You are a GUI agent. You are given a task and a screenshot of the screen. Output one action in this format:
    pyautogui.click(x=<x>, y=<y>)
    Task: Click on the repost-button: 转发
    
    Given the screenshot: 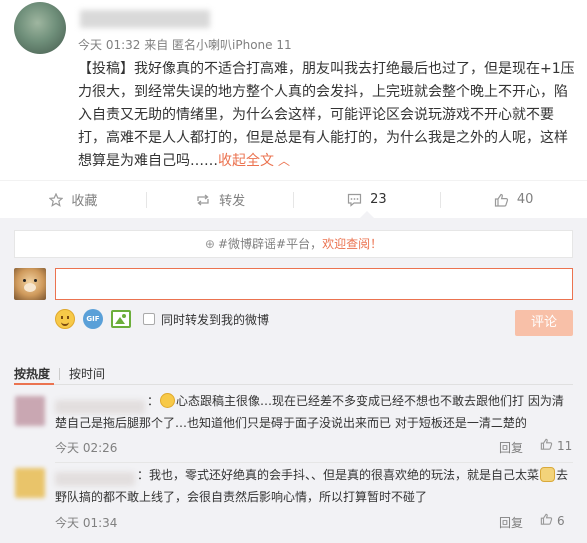 What is the action you would take?
    pyautogui.click(x=220, y=199)
    